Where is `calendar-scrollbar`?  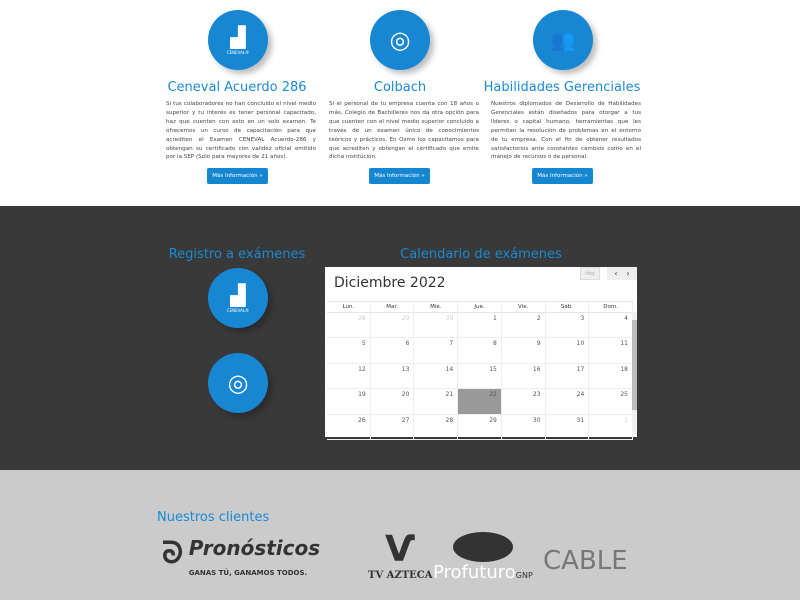
calendar-scrollbar is located at coordinates (634, 373).